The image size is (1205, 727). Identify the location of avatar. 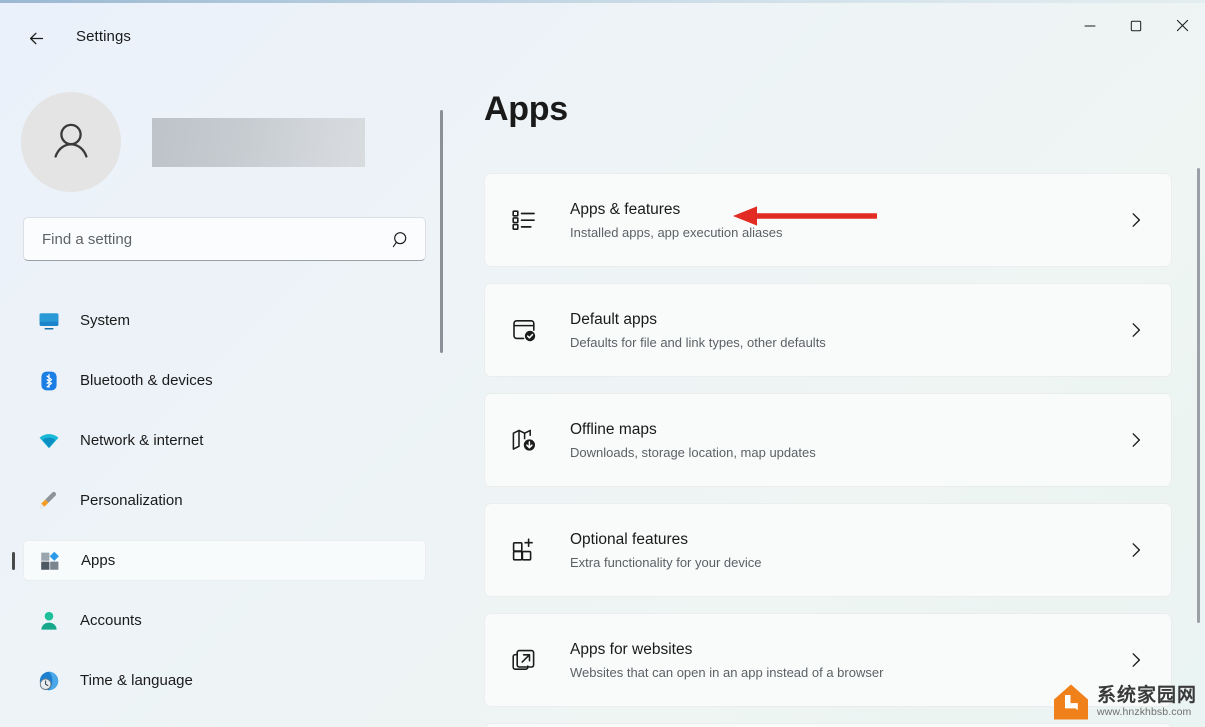
(71, 142).